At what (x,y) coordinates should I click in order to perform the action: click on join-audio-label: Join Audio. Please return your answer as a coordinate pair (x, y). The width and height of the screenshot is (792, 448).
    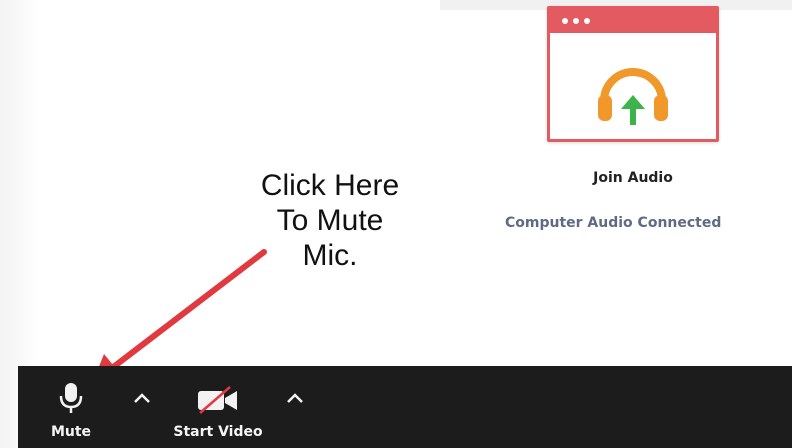
    Looking at the image, I should click on (633, 178).